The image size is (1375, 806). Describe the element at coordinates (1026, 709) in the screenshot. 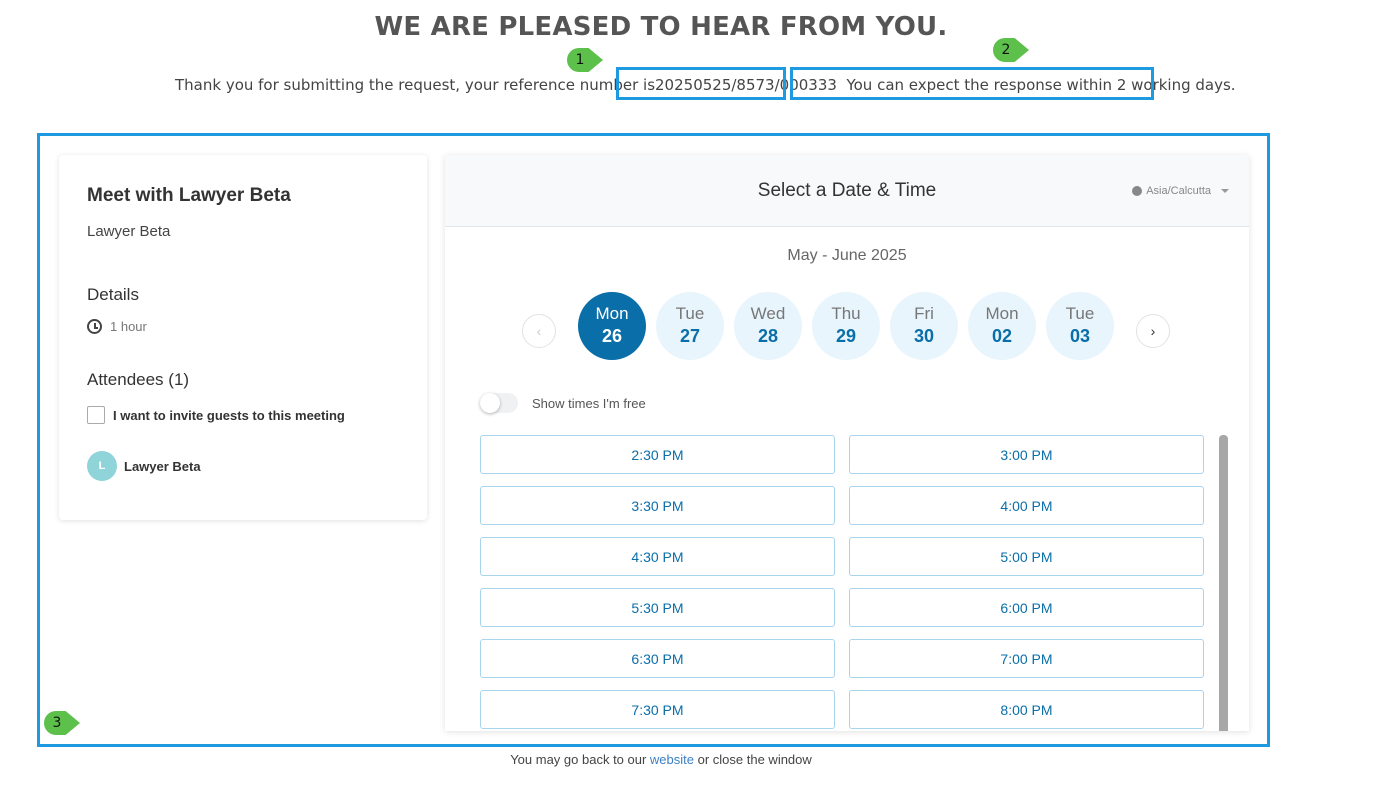

I see `time-slot-button: 8:00 PM` at that location.